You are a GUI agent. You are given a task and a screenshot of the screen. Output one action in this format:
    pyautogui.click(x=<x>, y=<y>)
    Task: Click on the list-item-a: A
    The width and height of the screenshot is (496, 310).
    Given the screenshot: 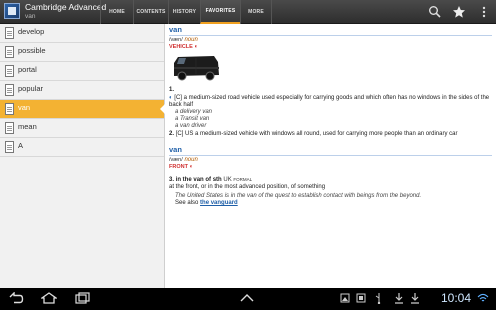 What is the action you would take?
    pyautogui.click(x=82, y=147)
    